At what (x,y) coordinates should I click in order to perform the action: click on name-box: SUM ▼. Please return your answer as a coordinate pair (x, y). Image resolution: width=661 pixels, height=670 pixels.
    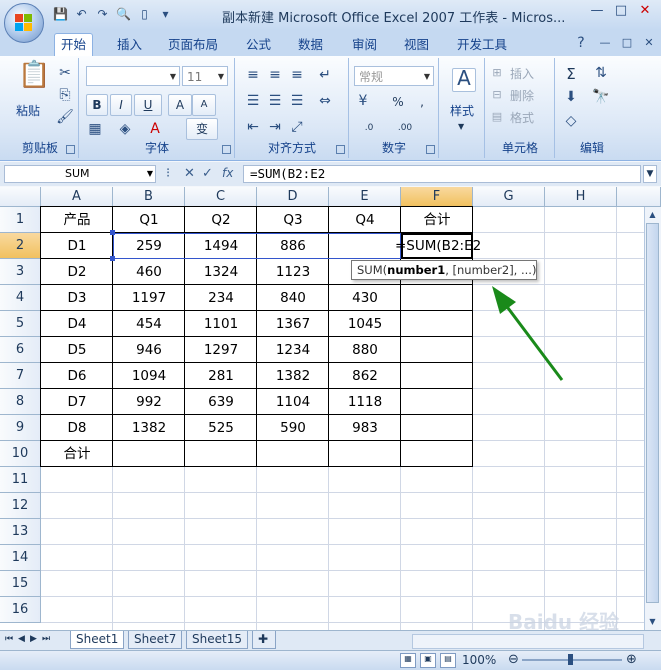
    Looking at the image, I should click on (80, 174).